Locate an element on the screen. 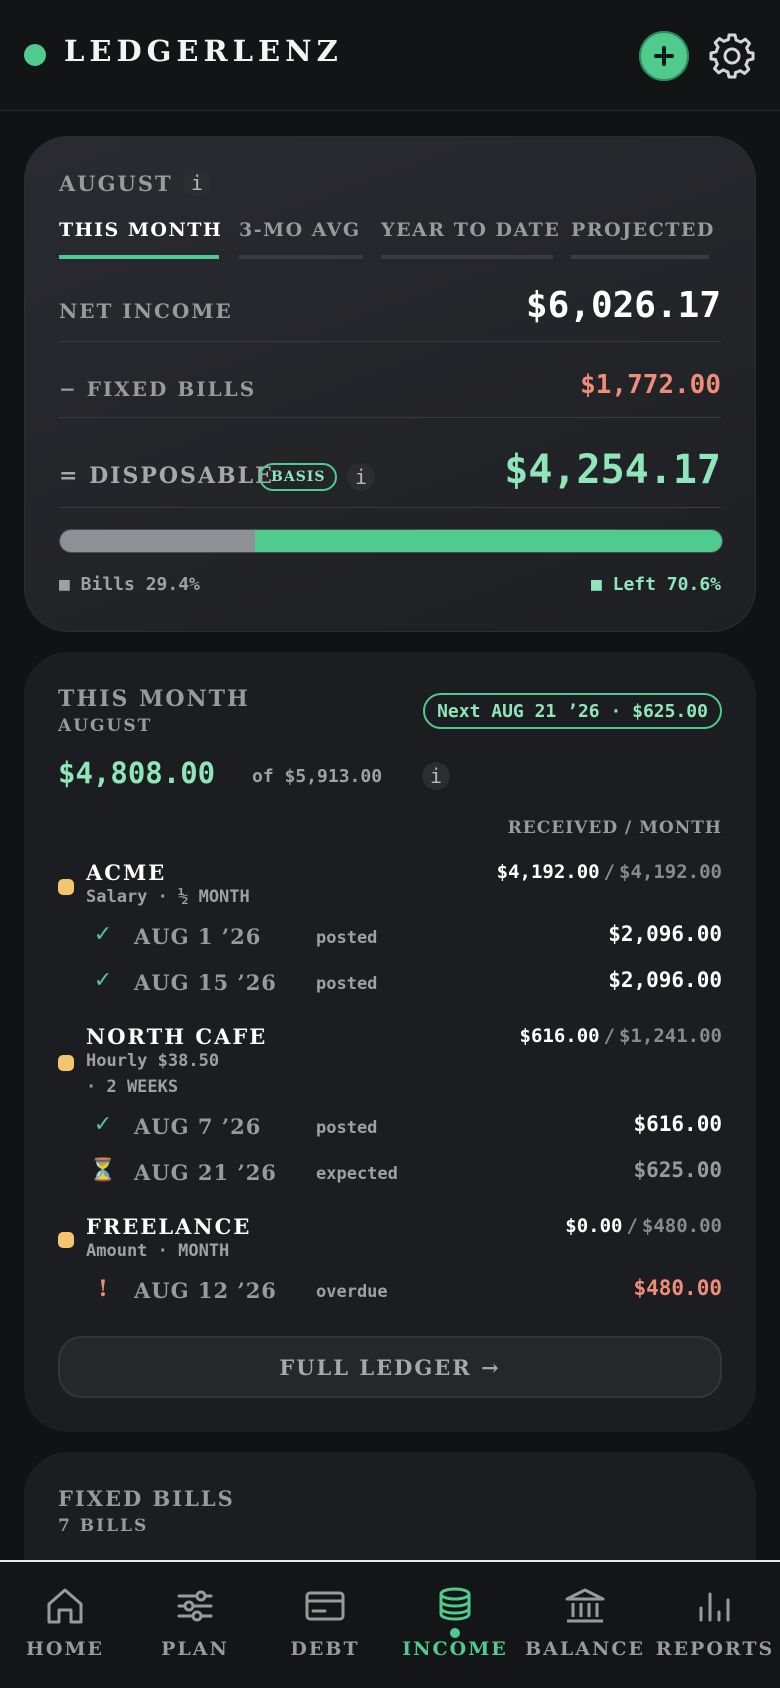  source-total: $4,192.00 is located at coordinates (670, 872).